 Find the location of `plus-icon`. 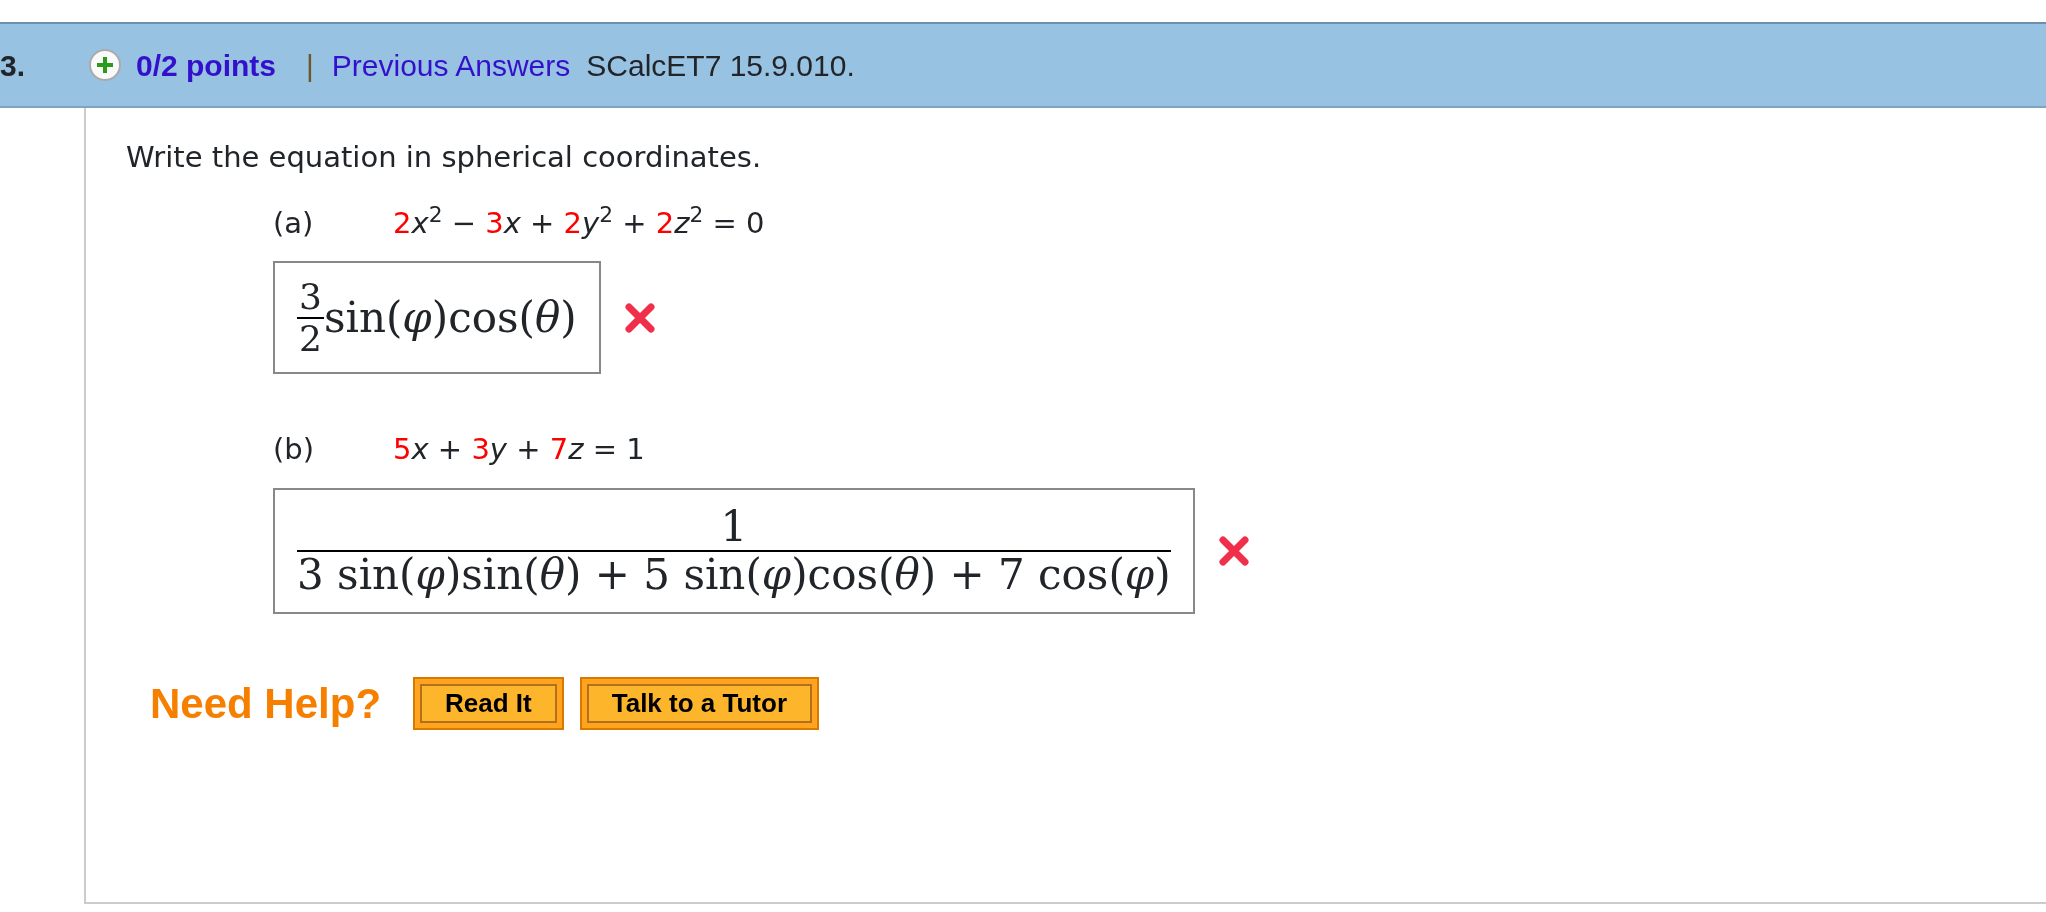

plus-icon is located at coordinates (105, 65).